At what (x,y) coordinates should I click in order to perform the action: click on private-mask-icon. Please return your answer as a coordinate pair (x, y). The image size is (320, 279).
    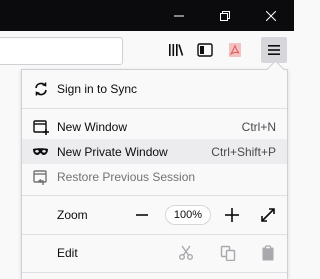
    Looking at the image, I should click on (40, 151).